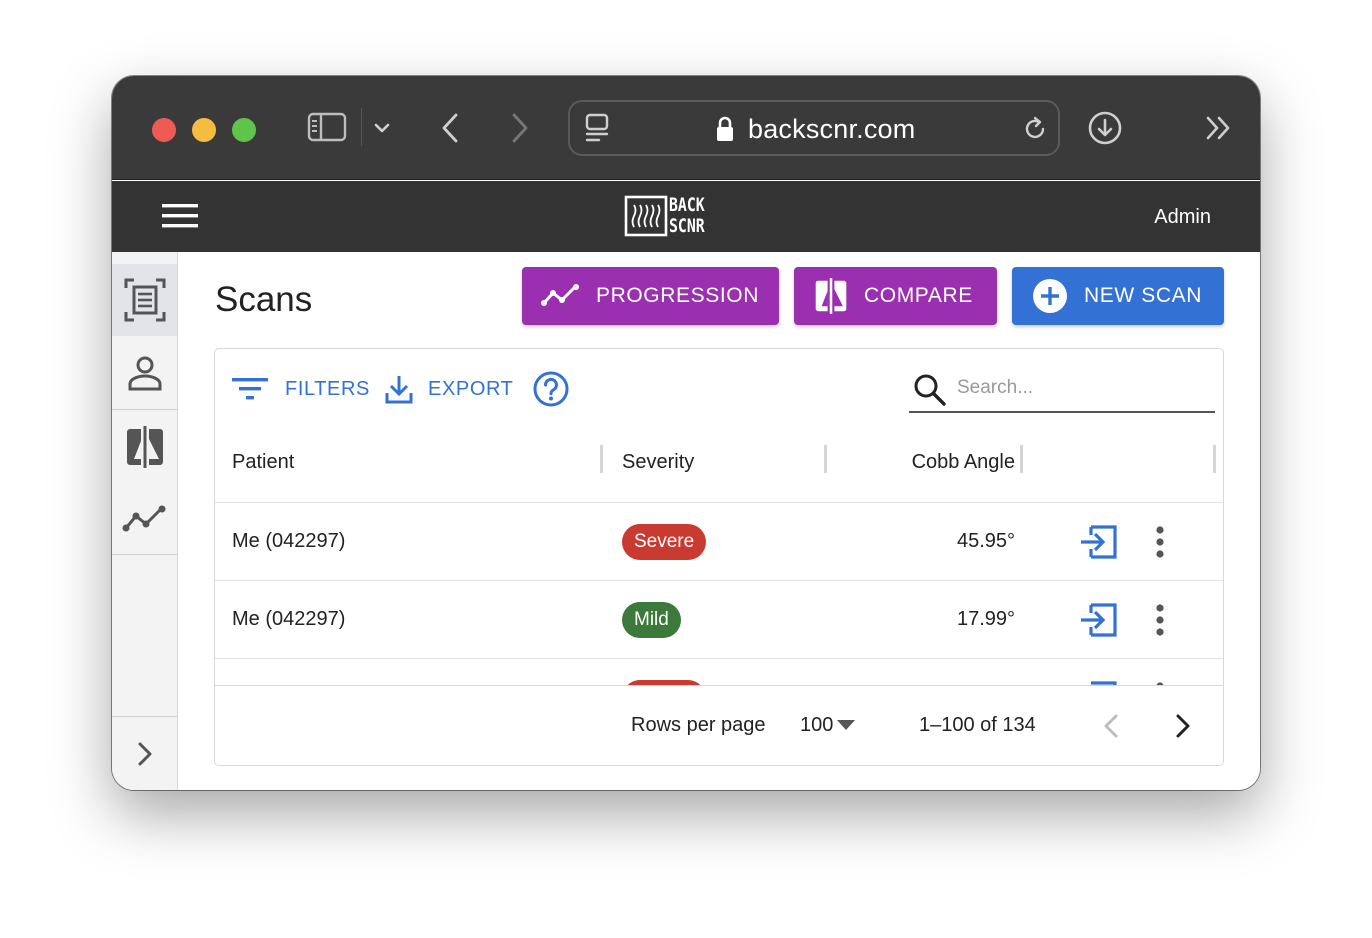 The width and height of the screenshot is (1372, 938). Describe the element at coordinates (677, 295) in the screenshot. I see `progression-button-label: PROGRESSION` at that location.